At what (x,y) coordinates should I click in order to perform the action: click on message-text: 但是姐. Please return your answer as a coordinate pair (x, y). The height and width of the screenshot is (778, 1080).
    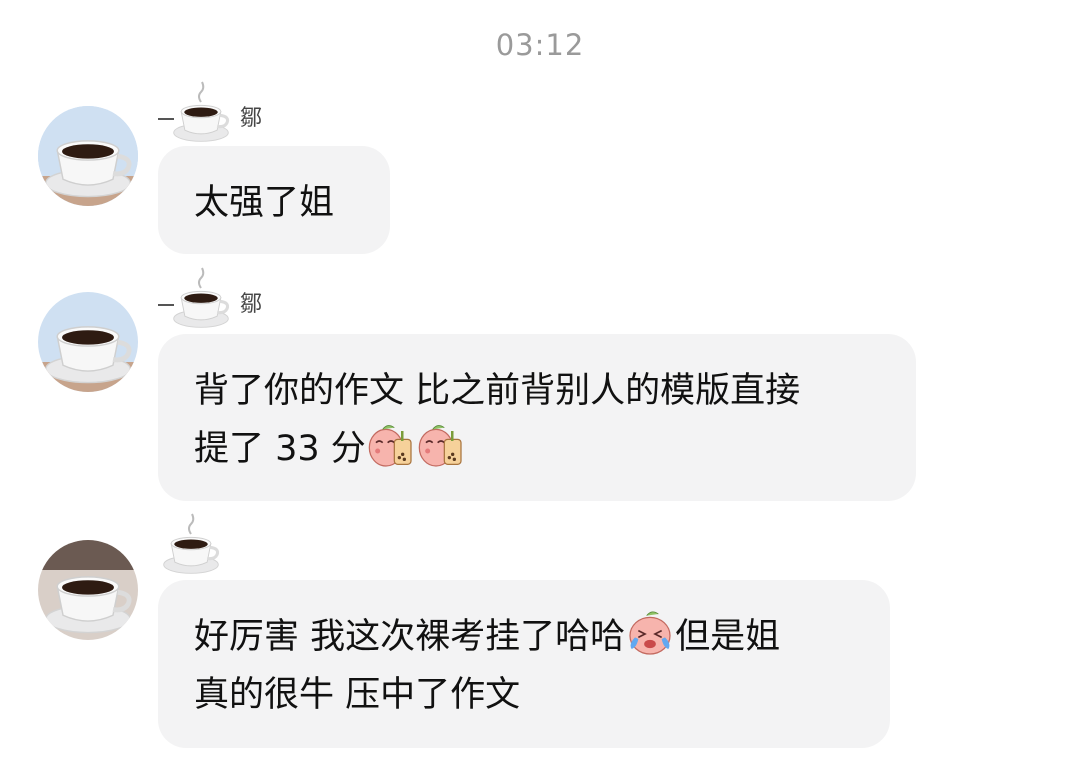
    Looking at the image, I should click on (728, 637).